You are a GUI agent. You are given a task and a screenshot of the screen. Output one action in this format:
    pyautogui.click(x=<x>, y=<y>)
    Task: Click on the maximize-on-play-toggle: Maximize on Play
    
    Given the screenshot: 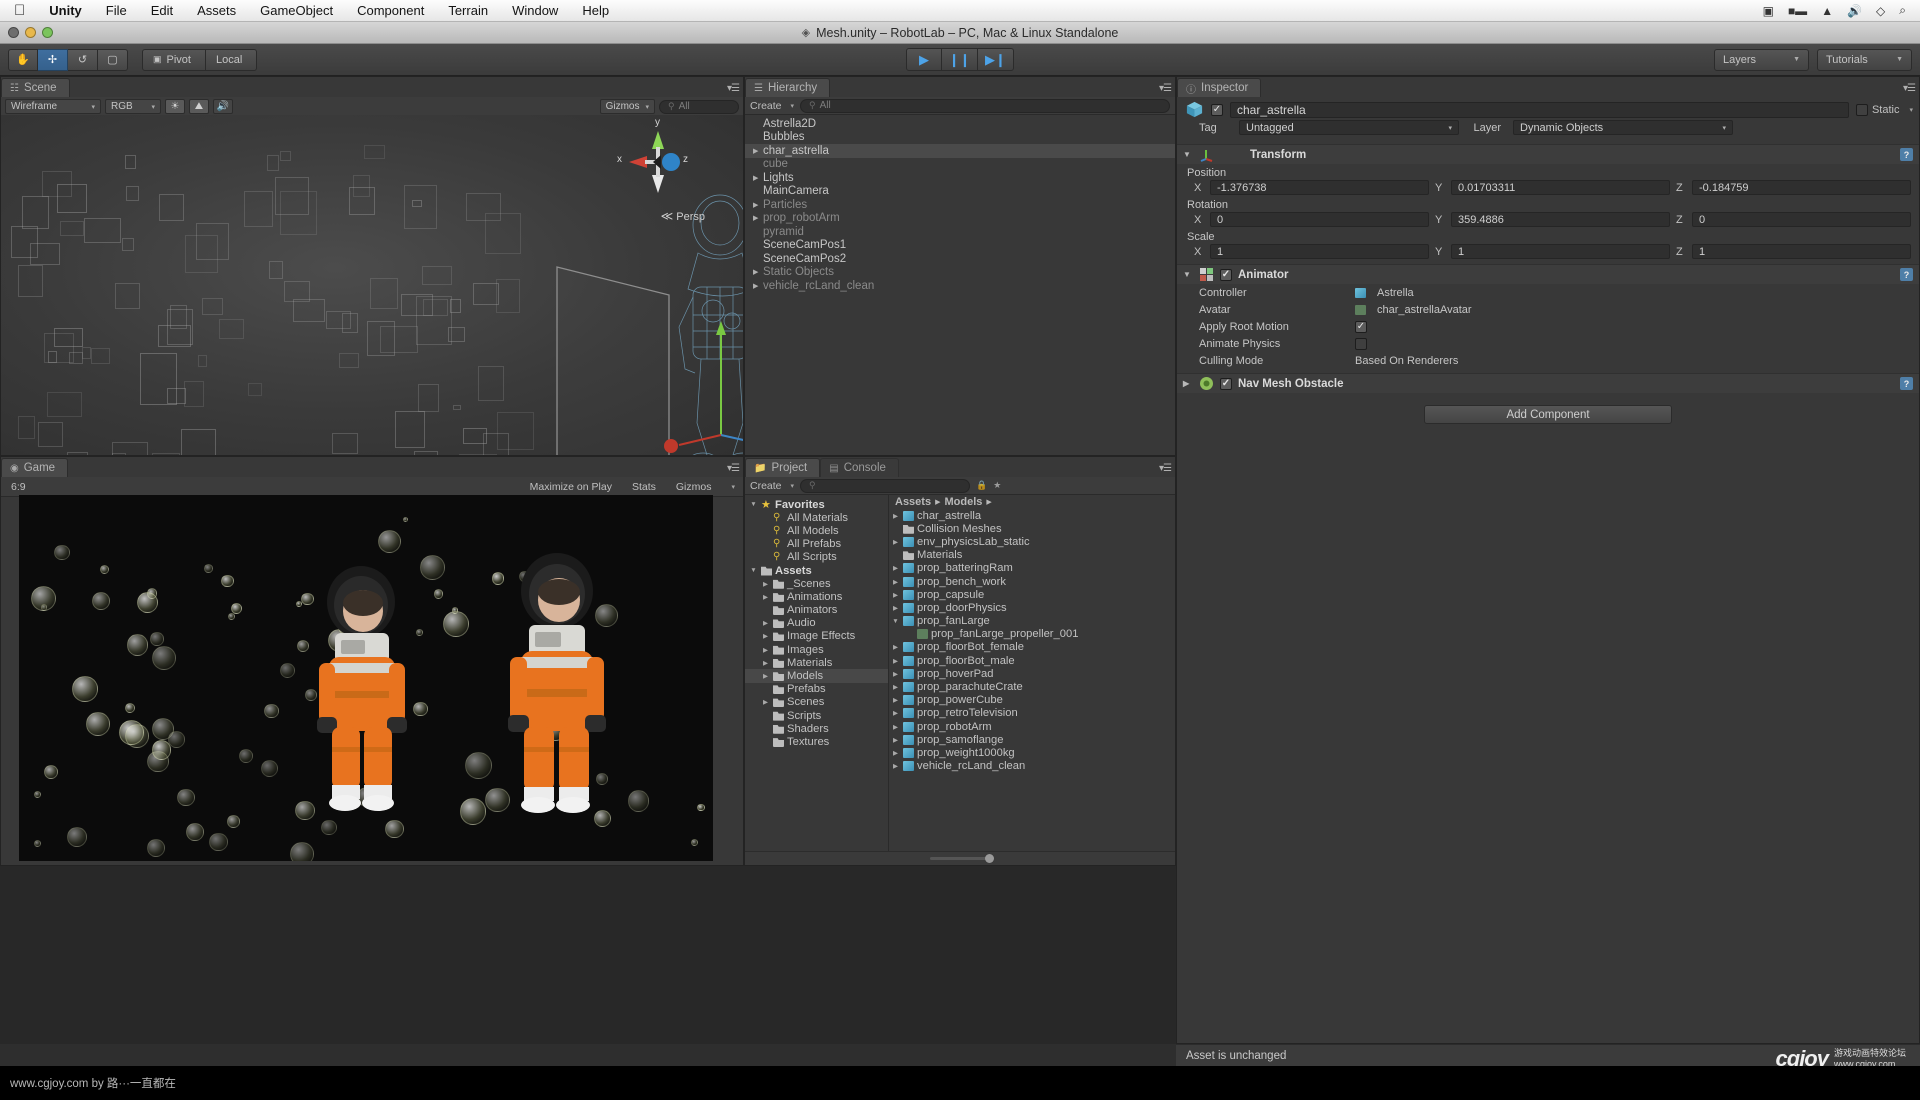 What is the action you would take?
    pyautogui.click(x=571, y=487)
    